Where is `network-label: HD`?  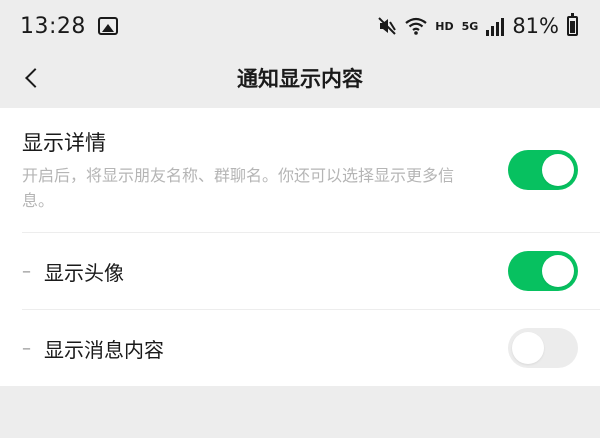
network-label: HD is located at coordinates (444, 26).